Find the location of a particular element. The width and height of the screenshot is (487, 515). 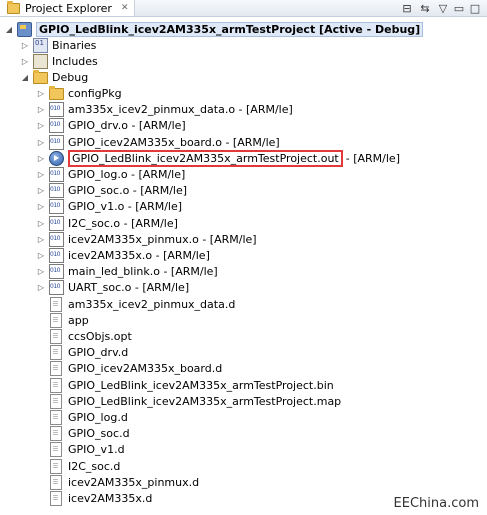

tree-item-suffix: - [ARM/le] is located at coordinates (372, 158).